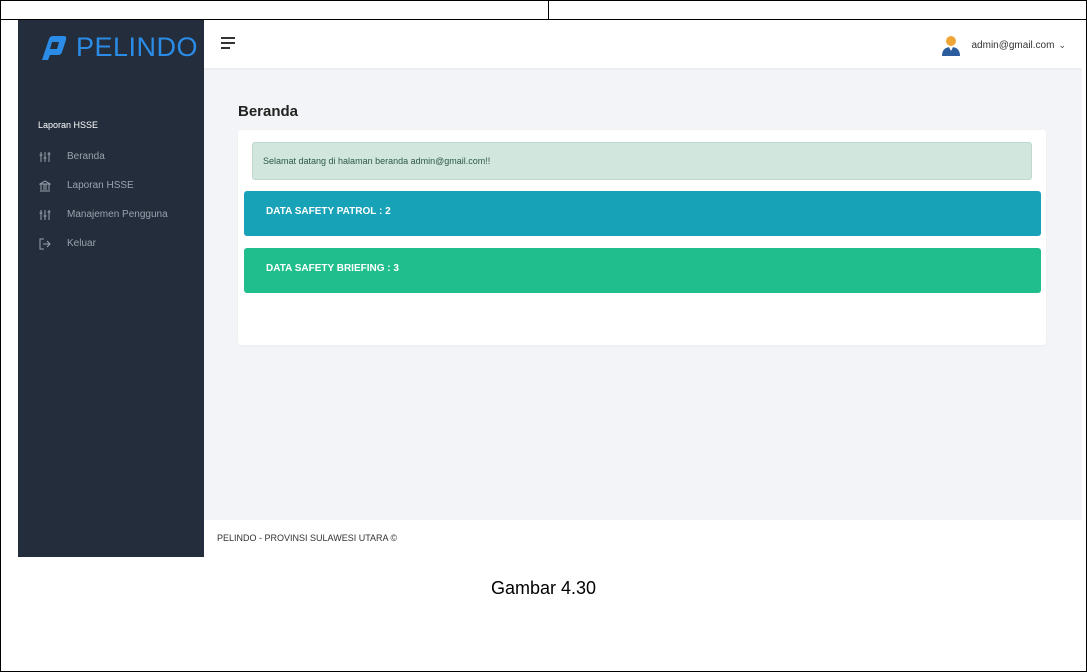  I want to click on sidebar-item-label: Beranda, so click(86, 156).